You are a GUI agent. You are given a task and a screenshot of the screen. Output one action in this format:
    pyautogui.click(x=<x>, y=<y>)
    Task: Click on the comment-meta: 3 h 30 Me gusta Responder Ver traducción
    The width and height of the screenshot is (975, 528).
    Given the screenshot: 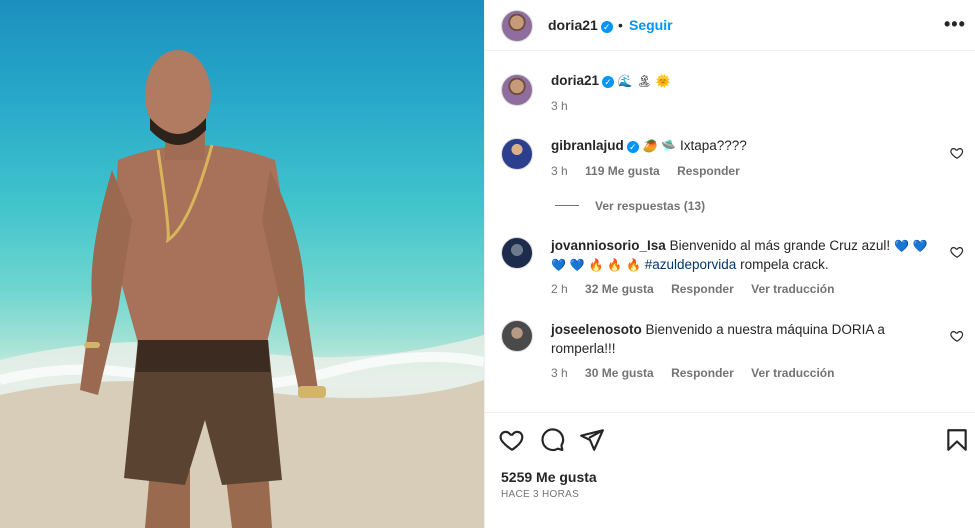 What is the action you would take?
    pyautogui.click(x=699, y=373)
    